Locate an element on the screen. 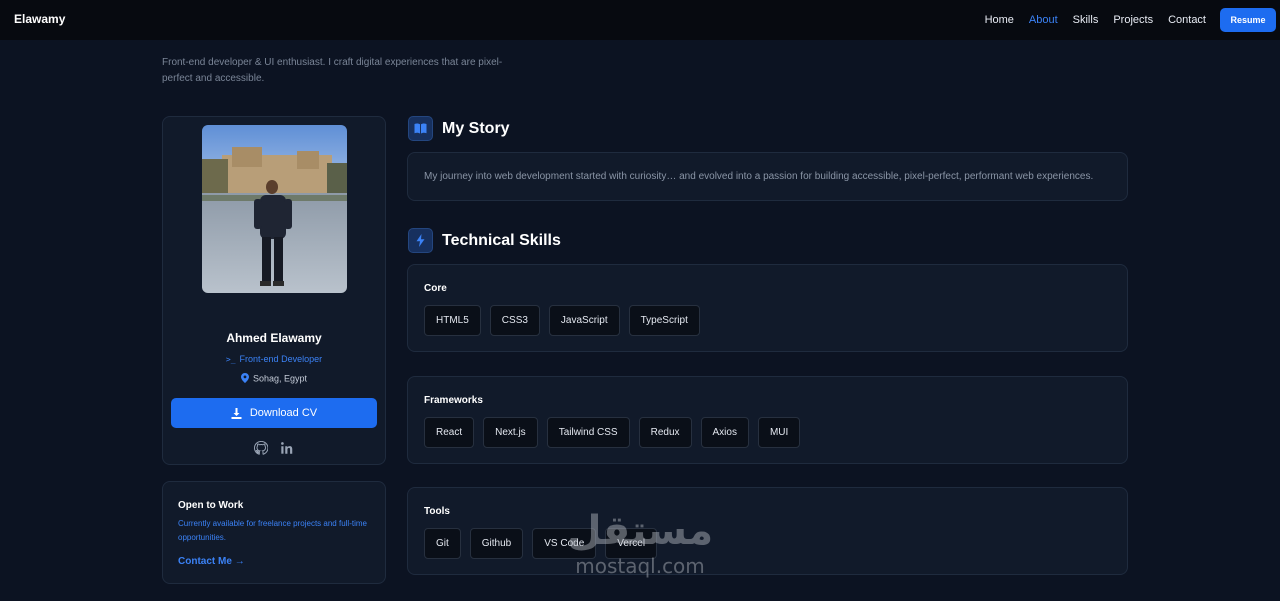 This screenshot has width=1280, height=601. technical-skills-heading: Technical Skills is located at coordinates (484, 240).